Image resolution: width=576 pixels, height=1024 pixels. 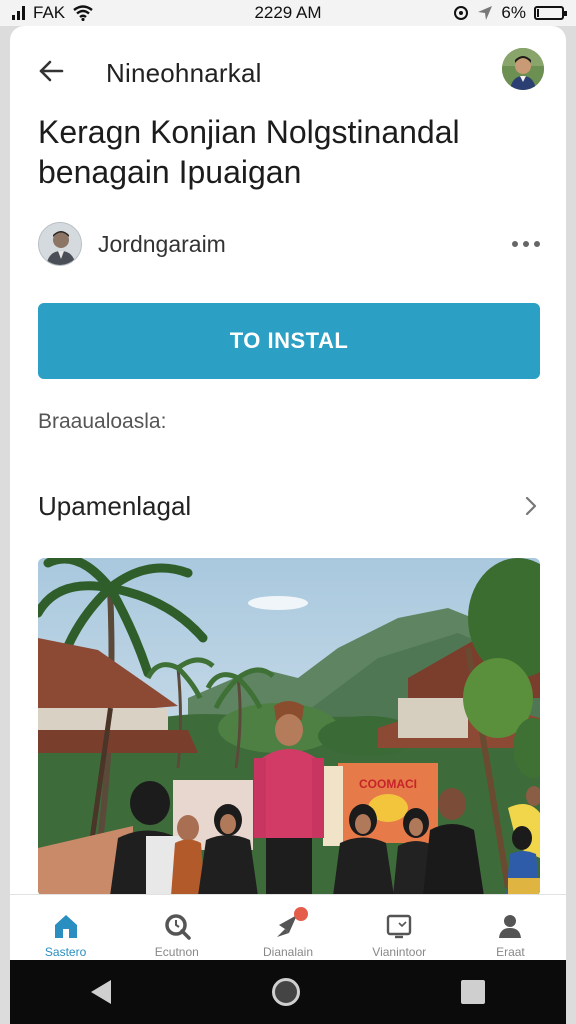 I want to click on chevron-right-icon, so click(x=531, y=506).